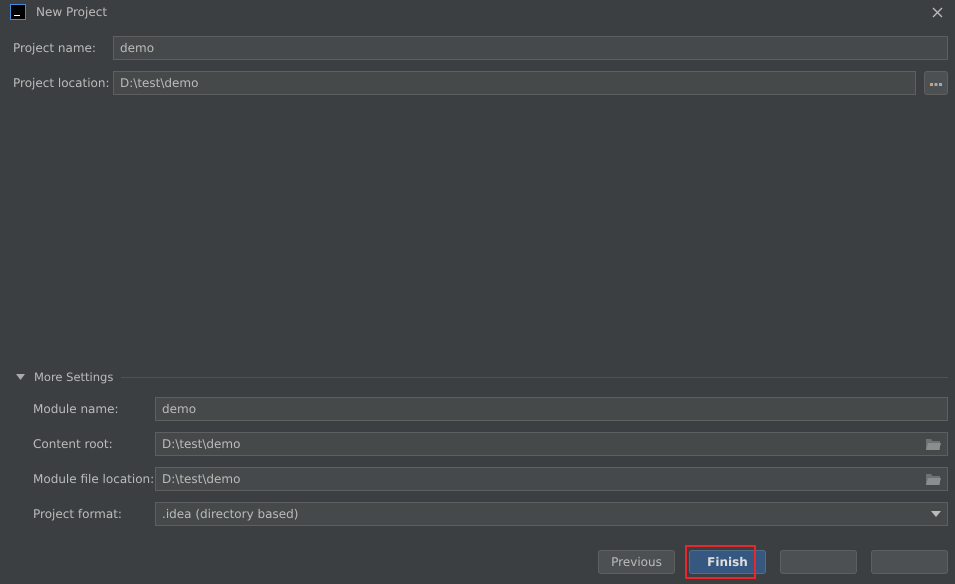 Image resolution: width=955 pixels, height=584 pixels. What do you see at coordinates (78, 514) in the screenshot?
I see `field-label: Project format:` at bounding box center [78, 514].